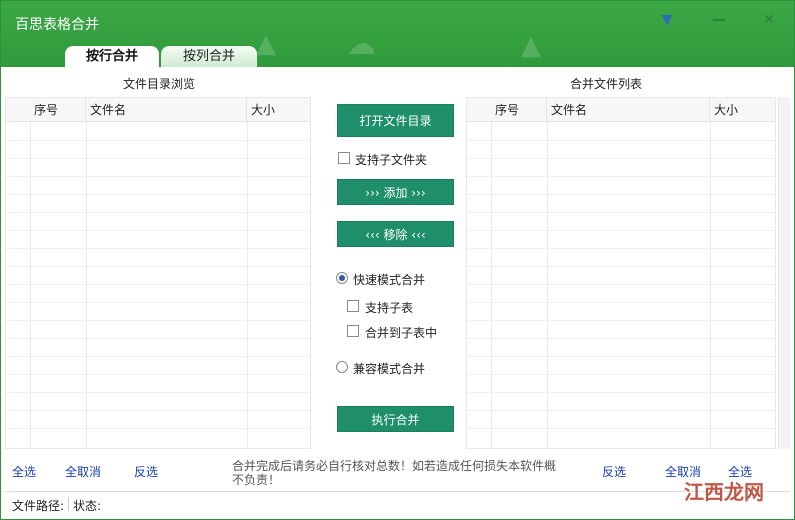 The width and height of the screenshot is (795, 520). I want to click on vertical-scrollbar, so click(784, 273).